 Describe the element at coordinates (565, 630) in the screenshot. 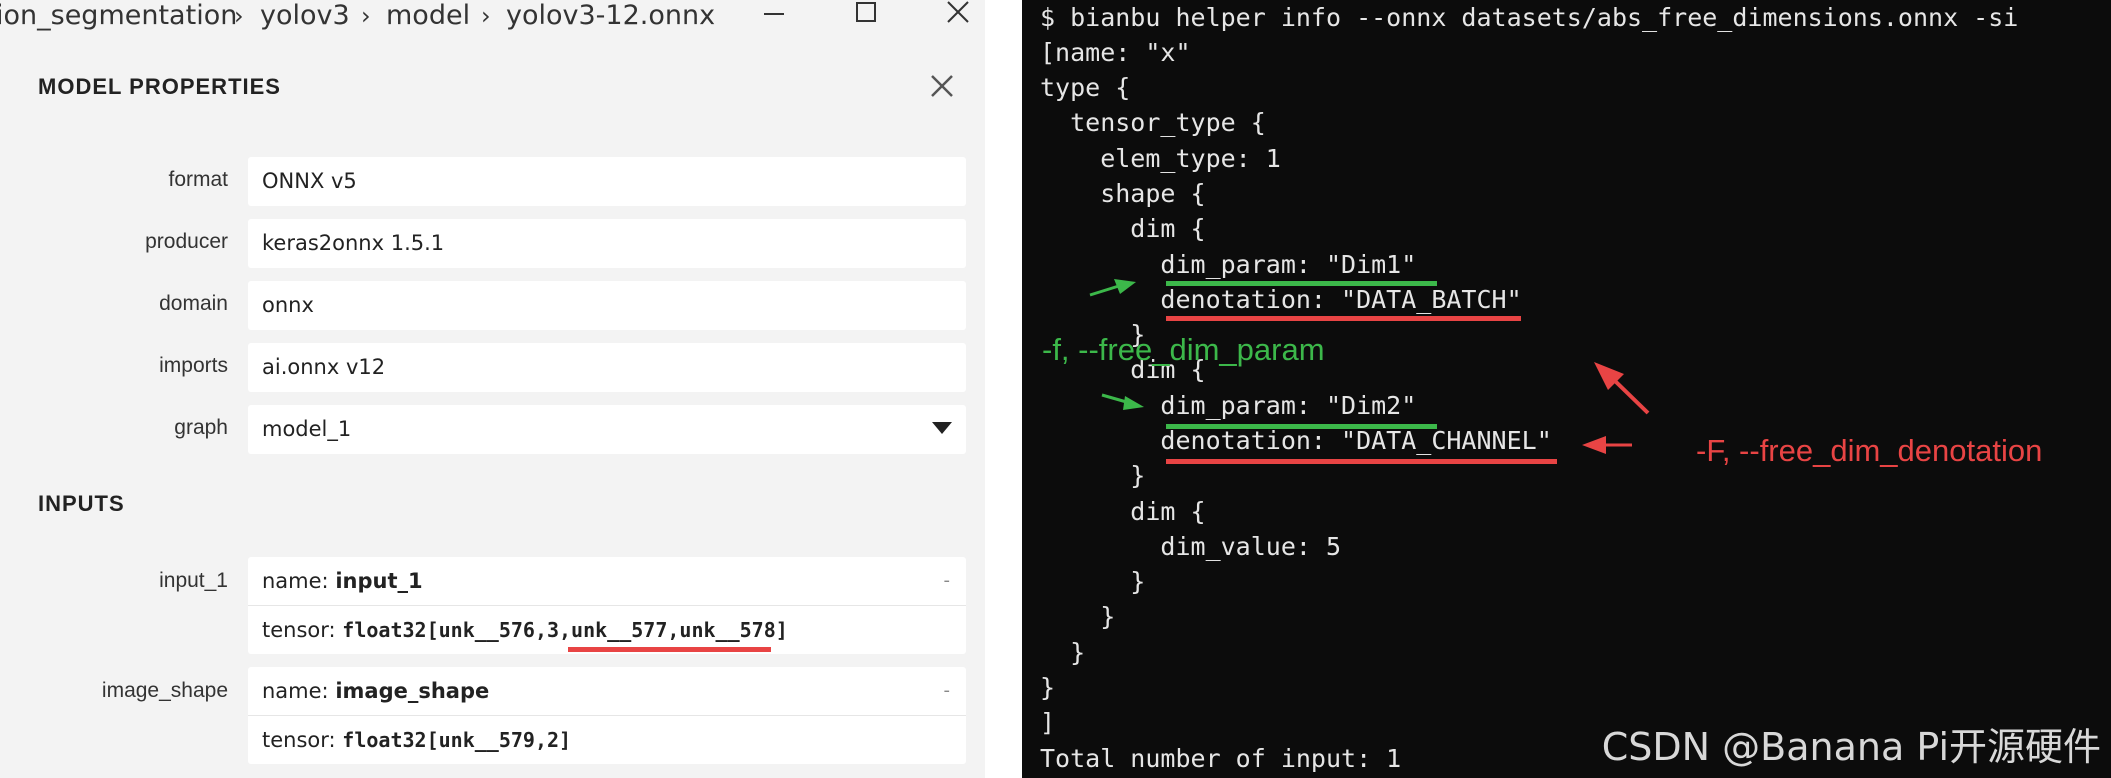

I see `tensor-type: float32[unk__576,3,unk__577,unk__578]` at that location.